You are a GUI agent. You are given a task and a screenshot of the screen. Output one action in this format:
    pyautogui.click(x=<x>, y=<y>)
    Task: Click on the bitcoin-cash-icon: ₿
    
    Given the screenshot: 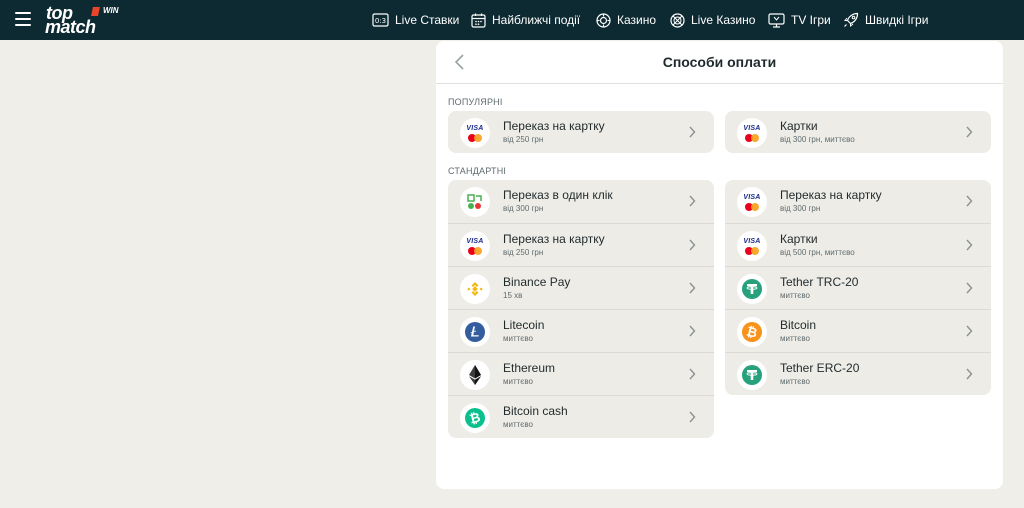 What is the action you would take?
    pyautogui.click(x=475, y=418)
    